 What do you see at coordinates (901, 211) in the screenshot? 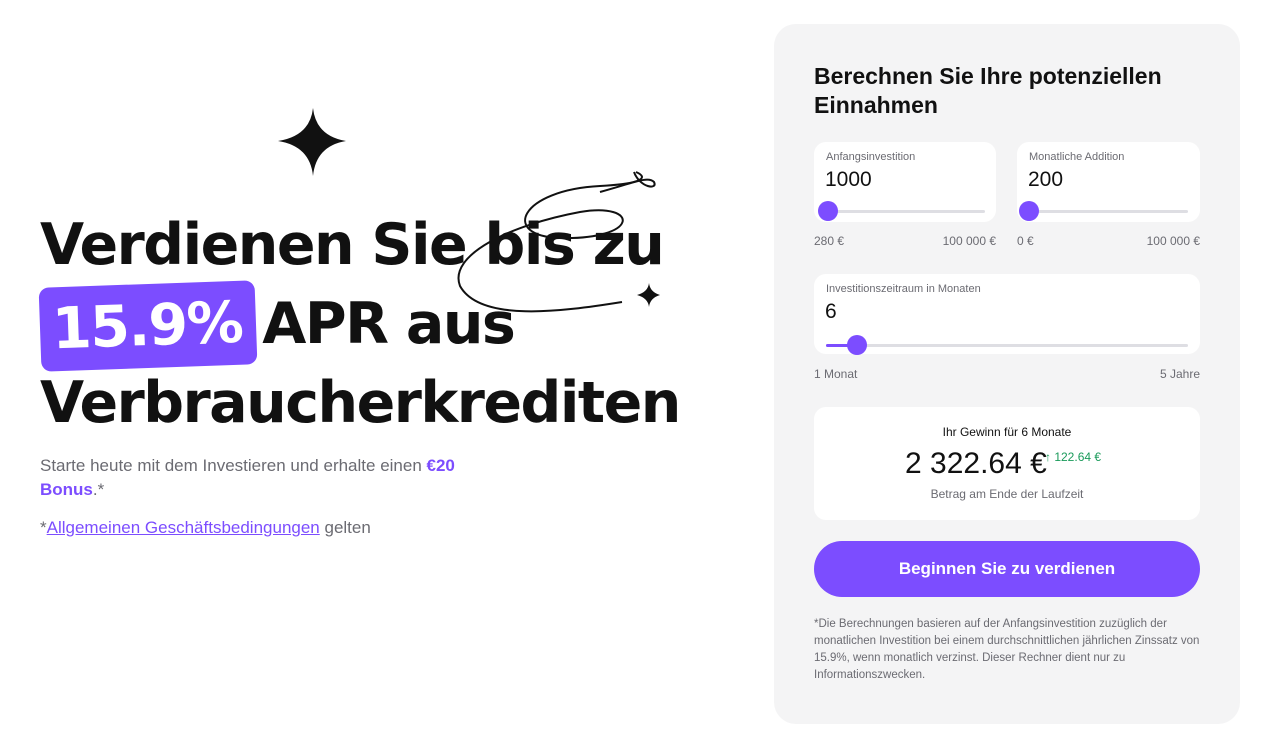
I see `initial-investment-slider` at bounding box center [901, 211].